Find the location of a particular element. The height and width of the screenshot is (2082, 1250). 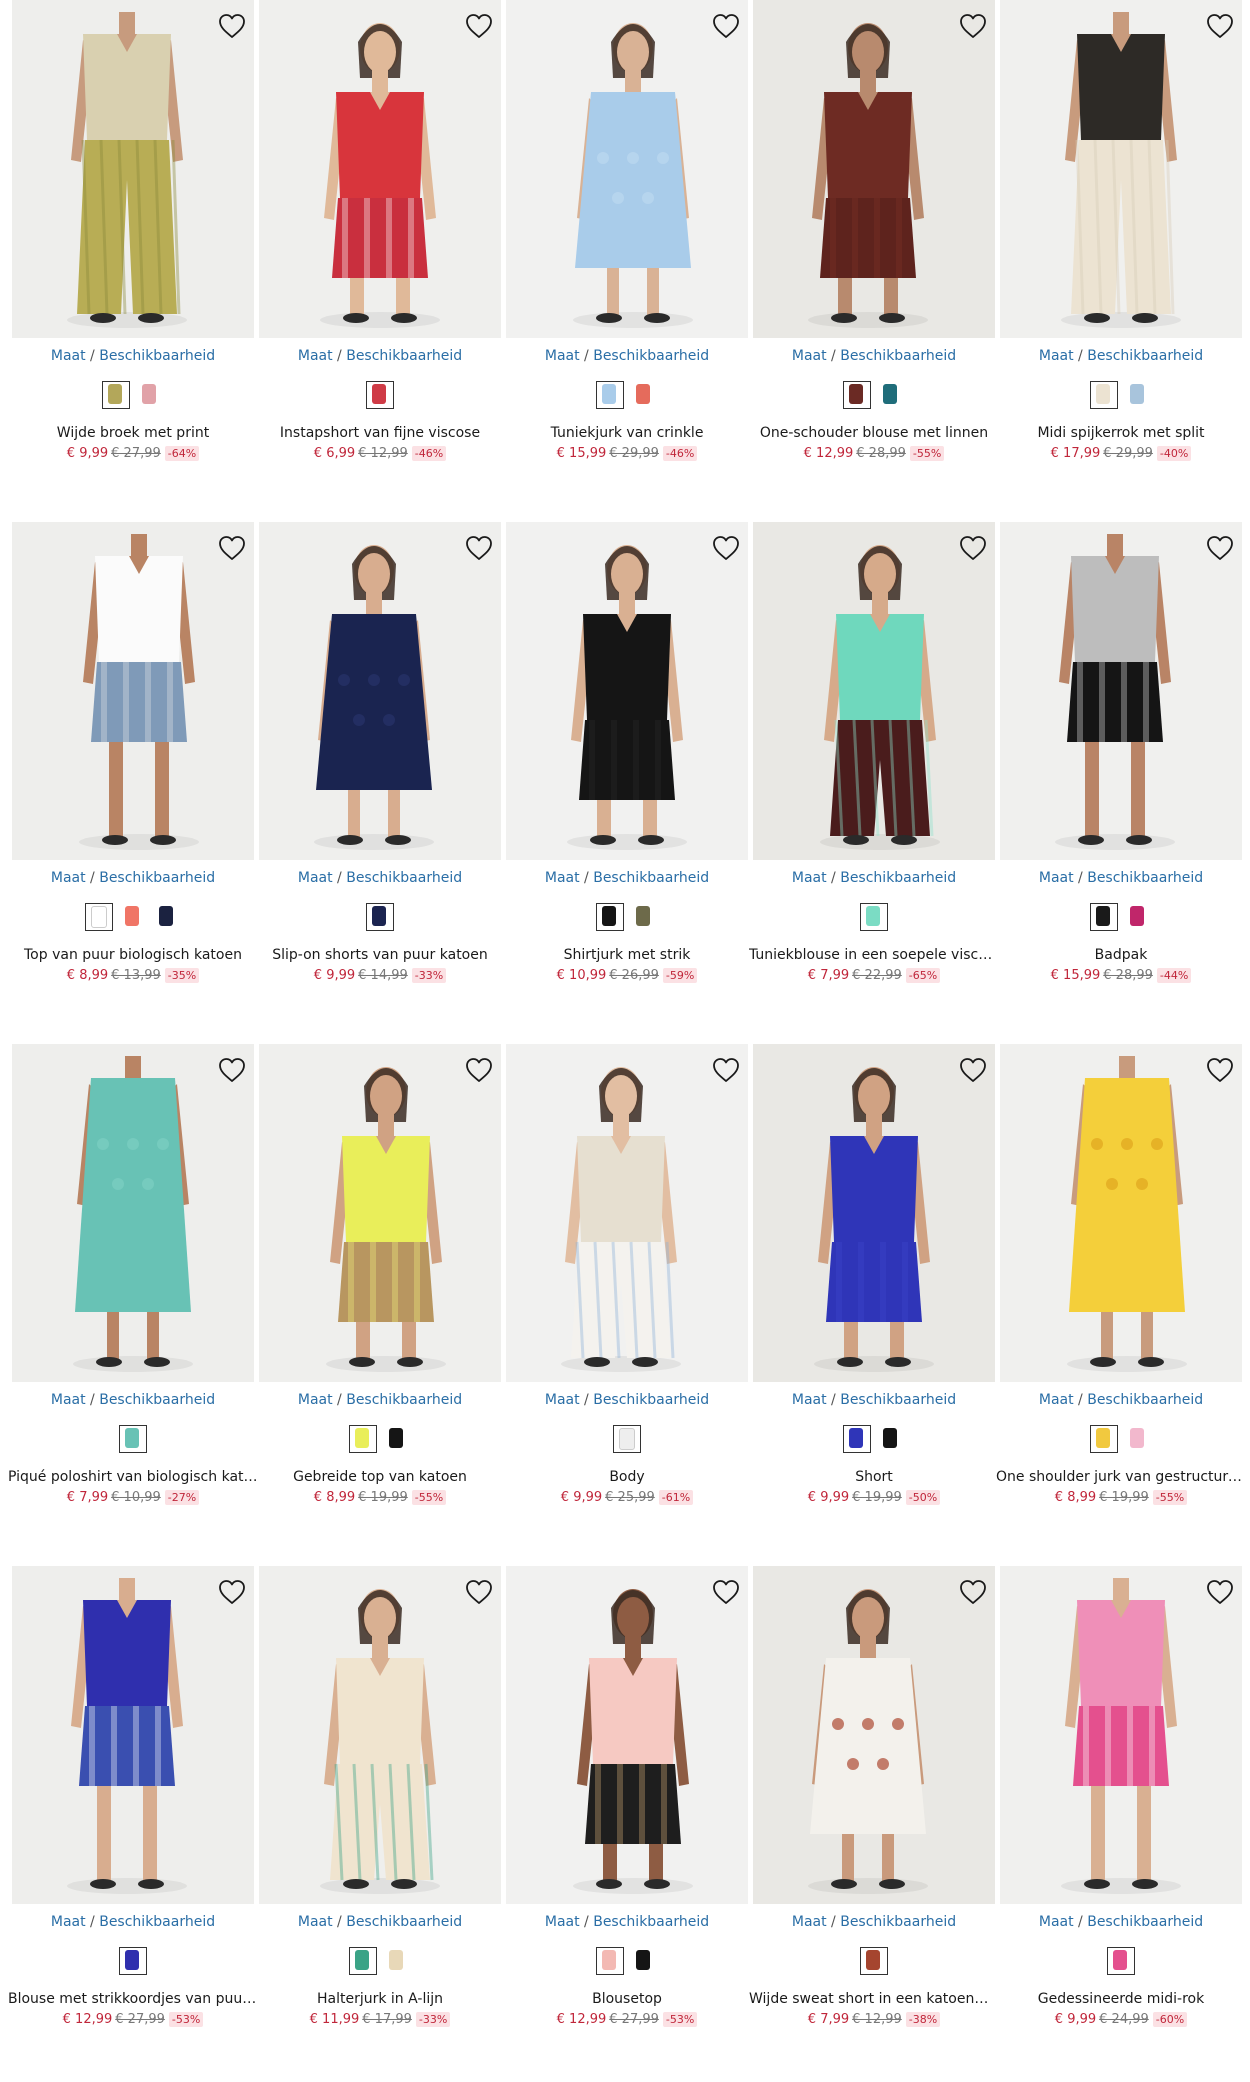

product-name: Gedessineerde midi-rok is located at coordinates (1121, 1999).